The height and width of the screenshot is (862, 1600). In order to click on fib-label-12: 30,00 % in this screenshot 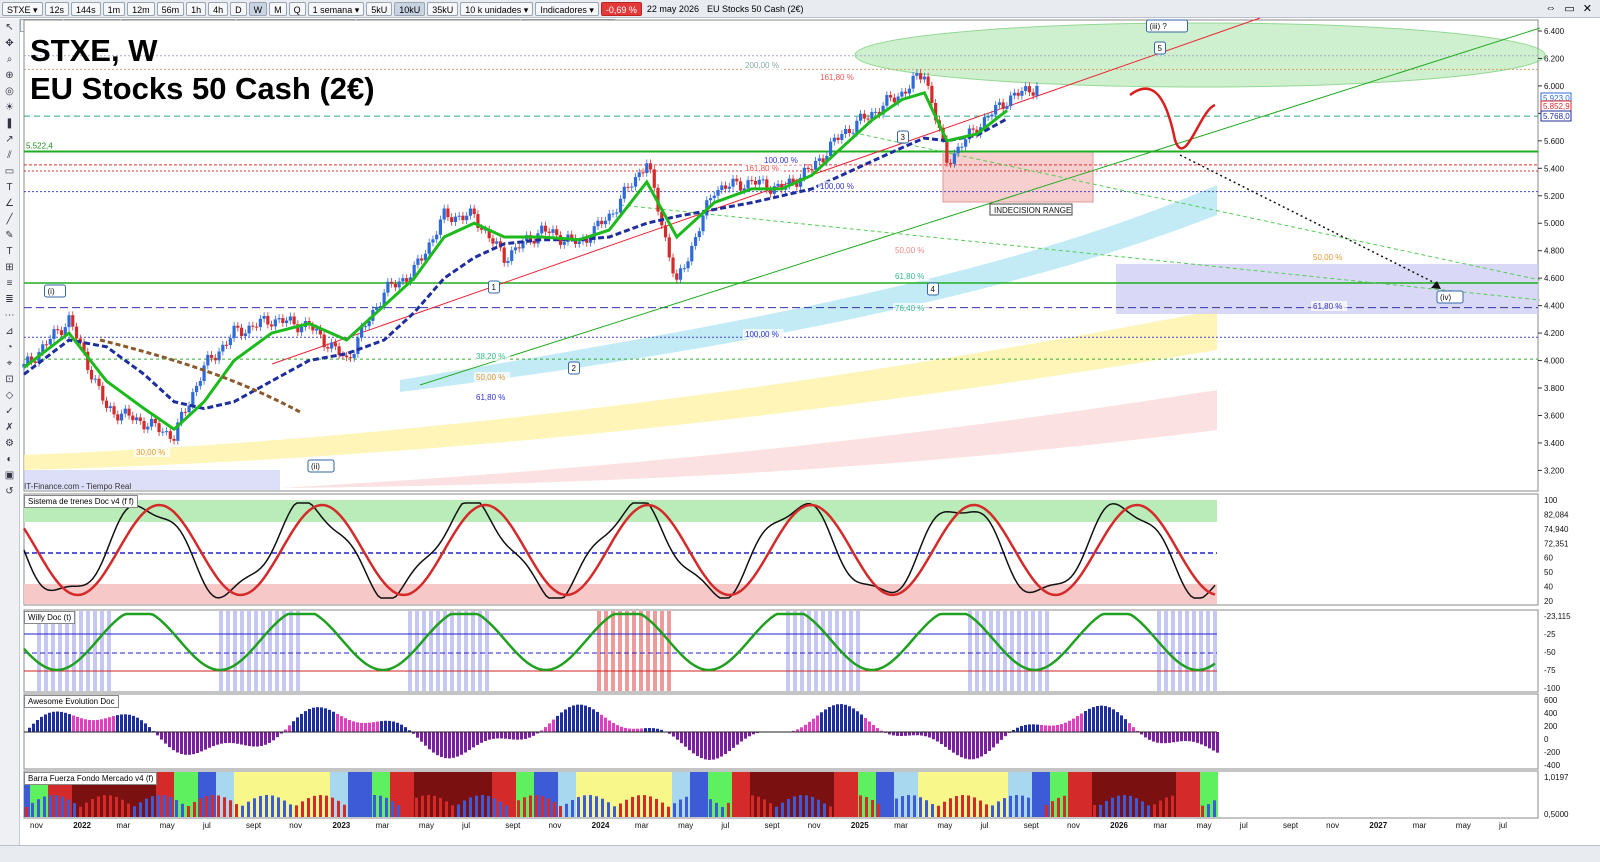, I will do `click(150, 452)`.